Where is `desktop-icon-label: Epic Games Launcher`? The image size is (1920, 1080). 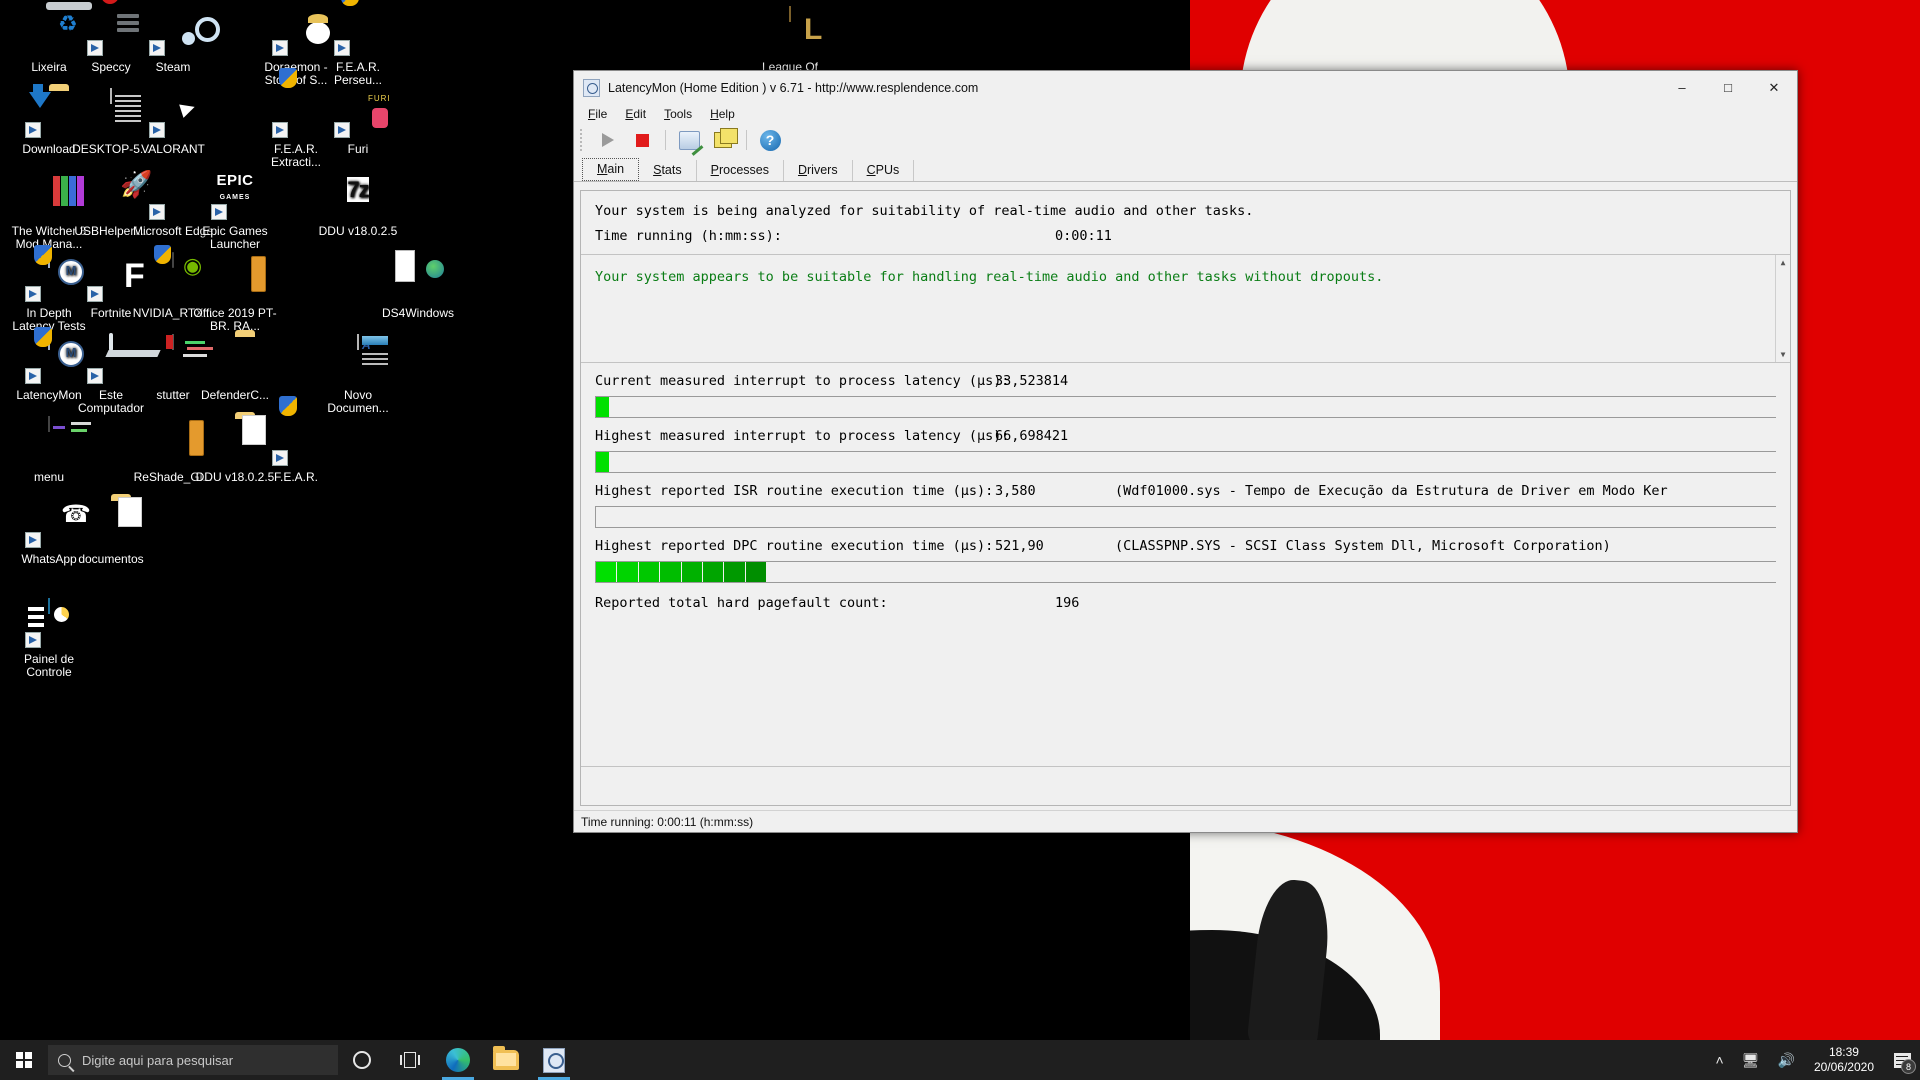
desktop-icon-label: Epic Games Launcher is located at coordinates (235, 237).